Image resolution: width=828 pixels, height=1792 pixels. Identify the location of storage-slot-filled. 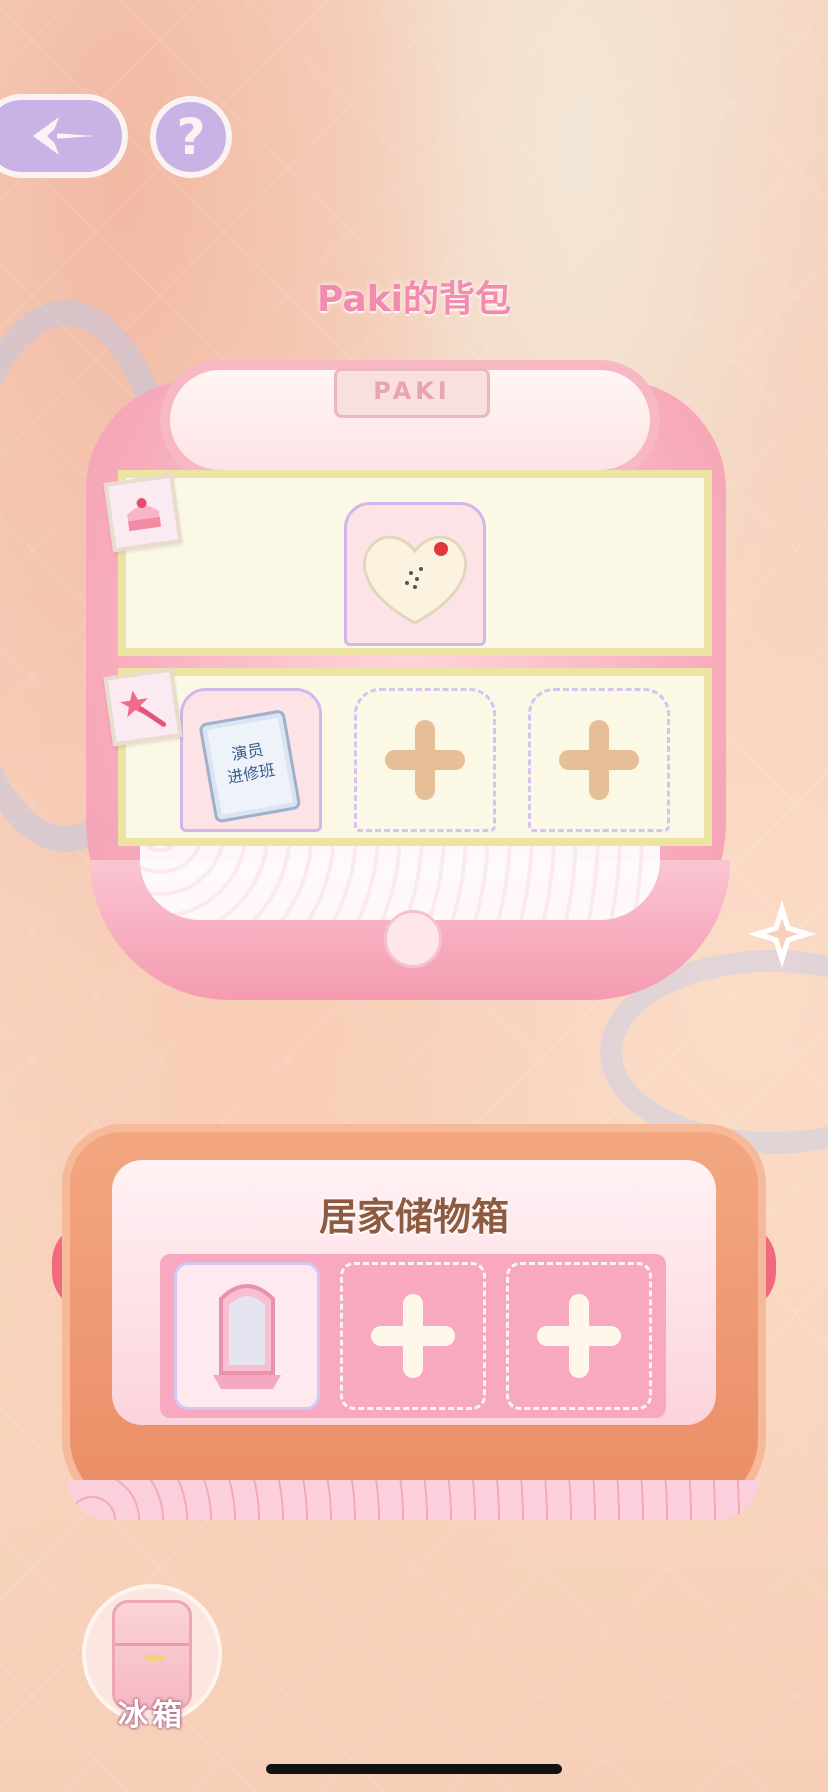
(247, 1336).